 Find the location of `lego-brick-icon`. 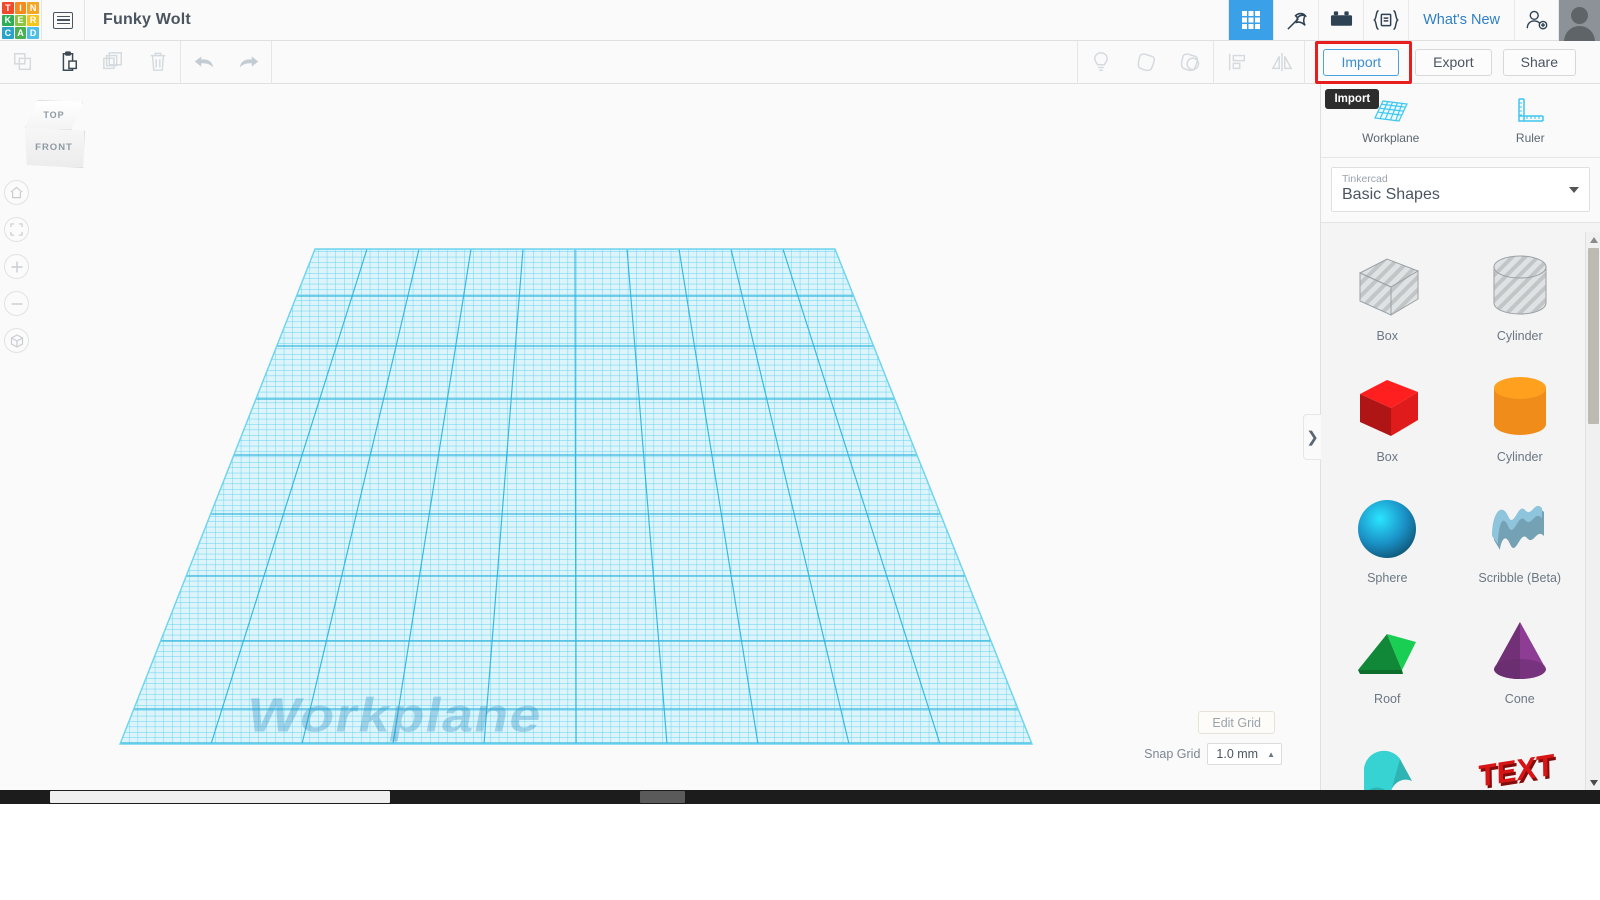

lego-brick-icon is located at coordinates (1340, 20).